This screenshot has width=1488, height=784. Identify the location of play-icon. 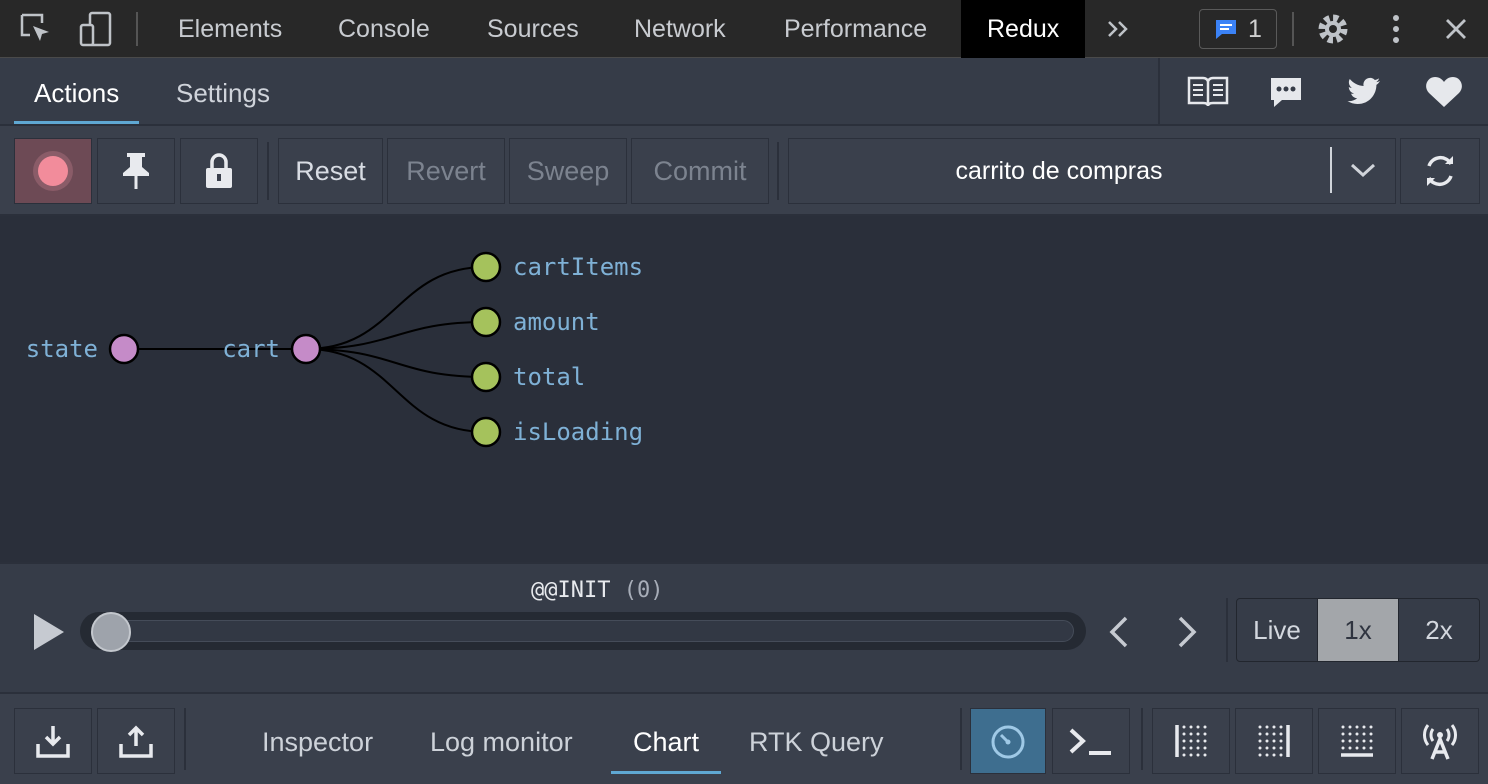
(49, 632).